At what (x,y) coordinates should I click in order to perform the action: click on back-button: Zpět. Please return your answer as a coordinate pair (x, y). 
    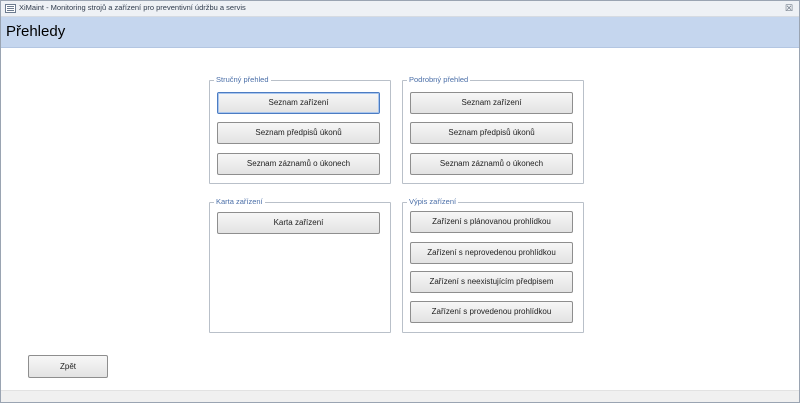
    Looking at the image, I should click on (68, 366).